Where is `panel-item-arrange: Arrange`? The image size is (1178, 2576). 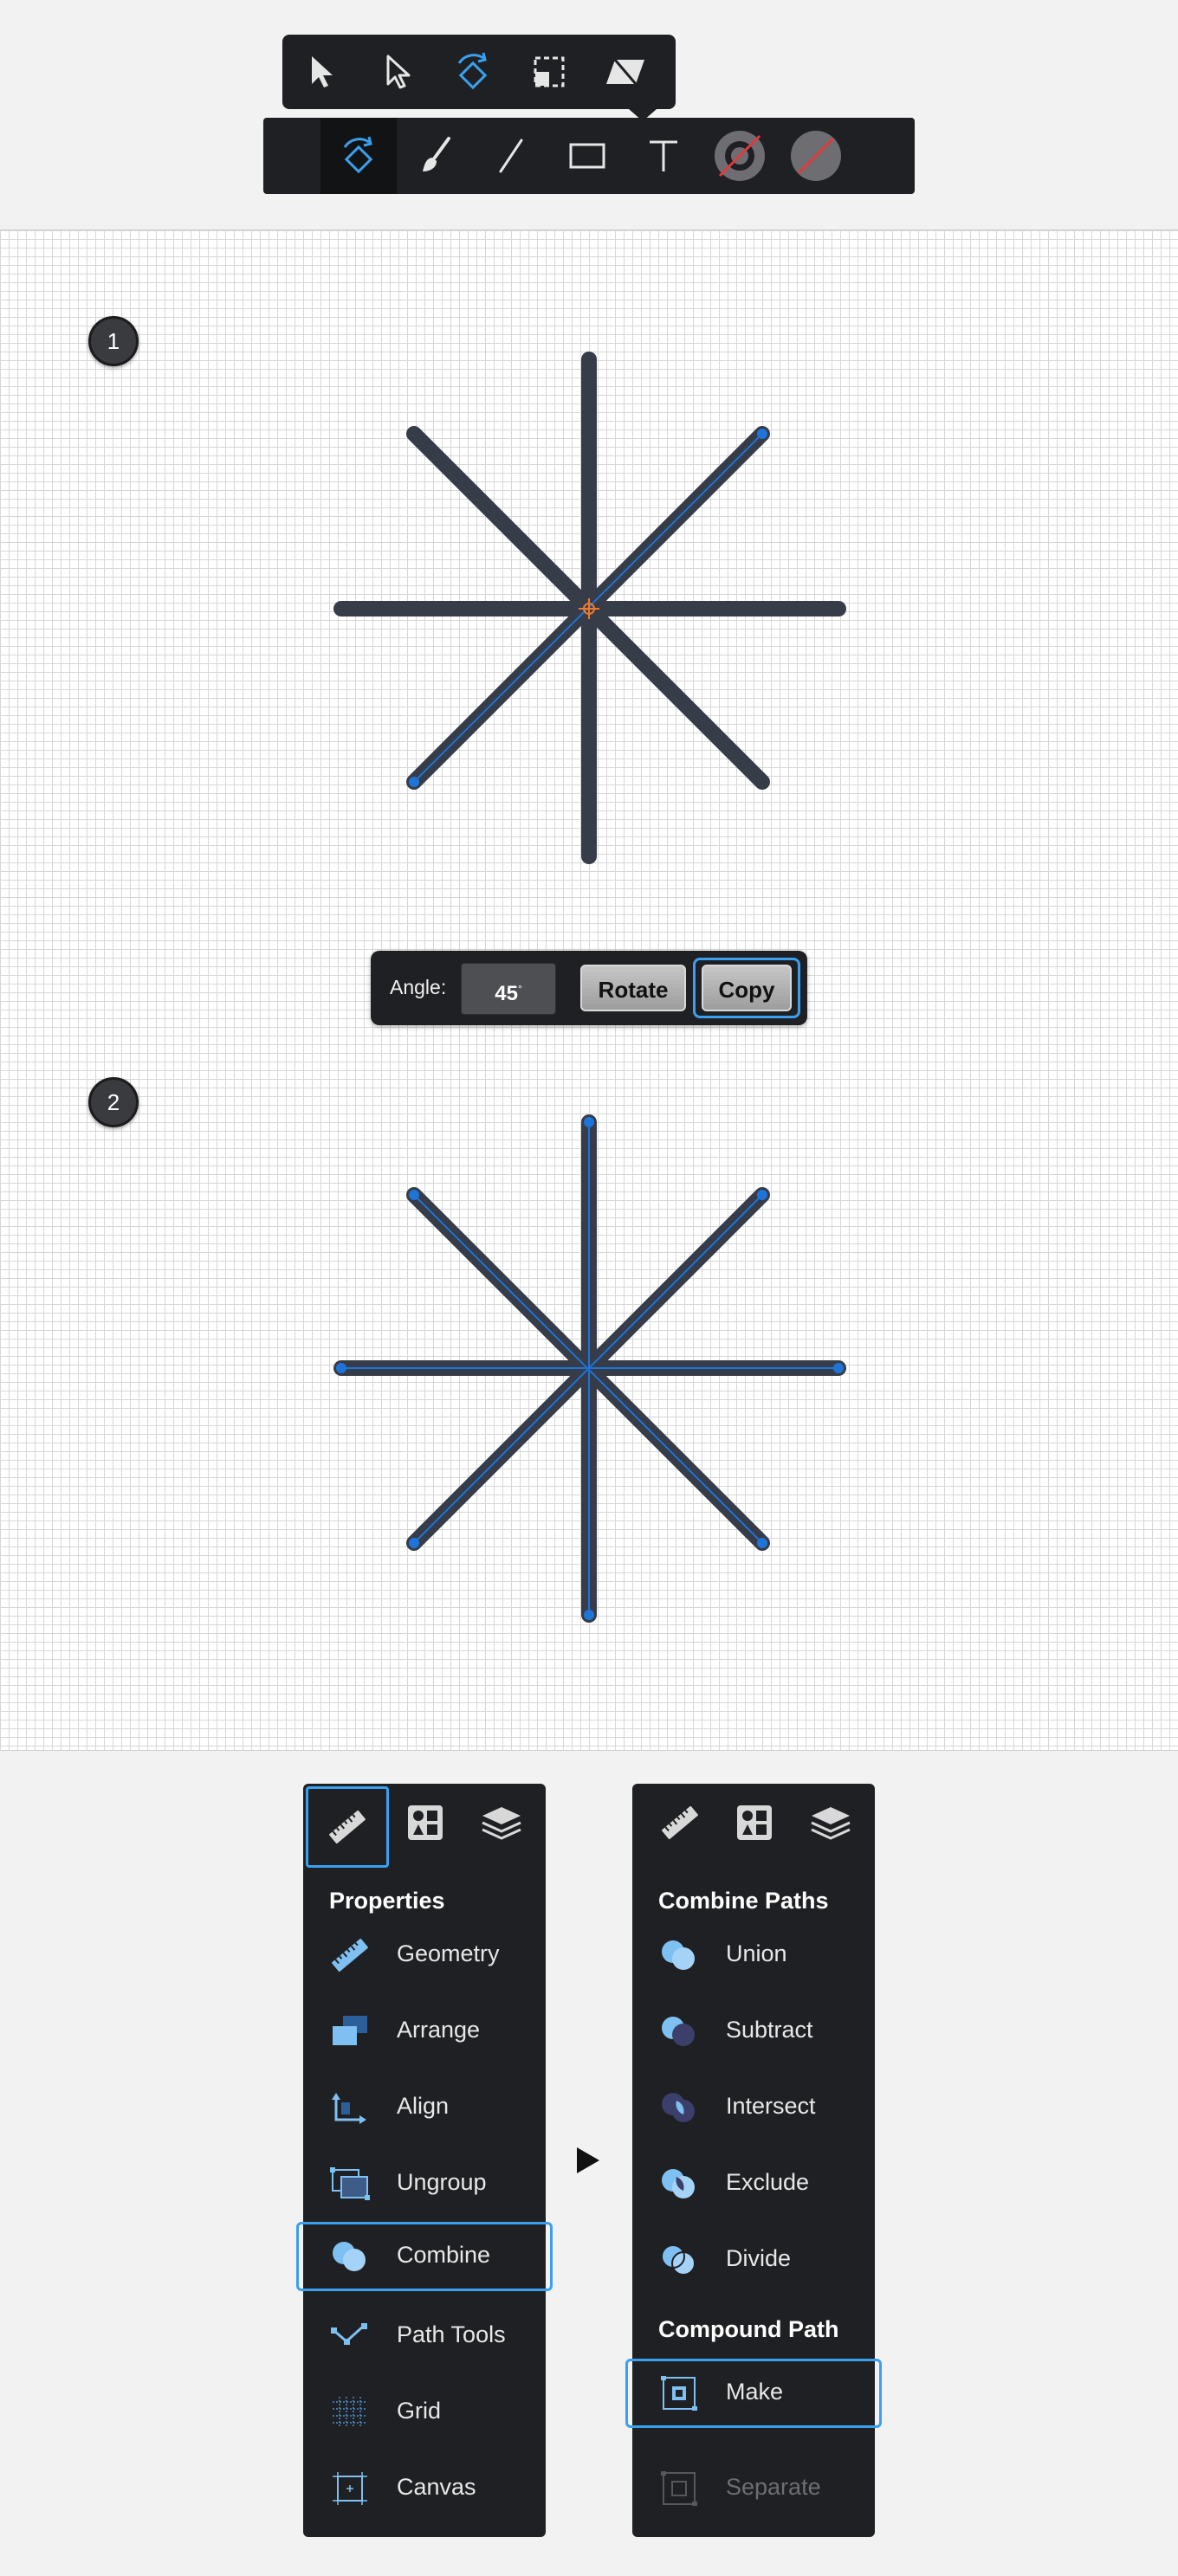 panel-item-arrange: Arrange is located at coordinates (424, 2030).